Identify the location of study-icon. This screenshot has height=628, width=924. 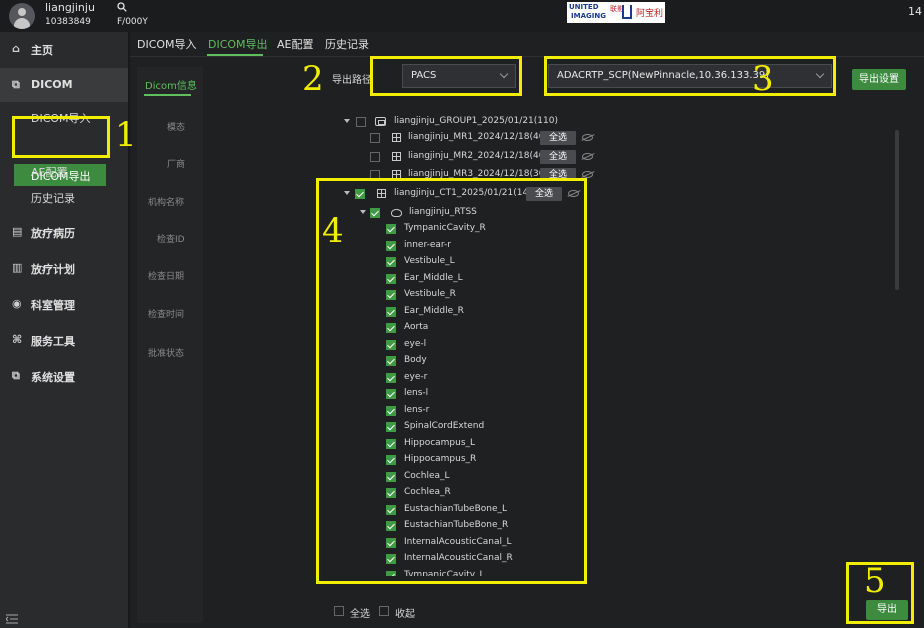
(380, 121).